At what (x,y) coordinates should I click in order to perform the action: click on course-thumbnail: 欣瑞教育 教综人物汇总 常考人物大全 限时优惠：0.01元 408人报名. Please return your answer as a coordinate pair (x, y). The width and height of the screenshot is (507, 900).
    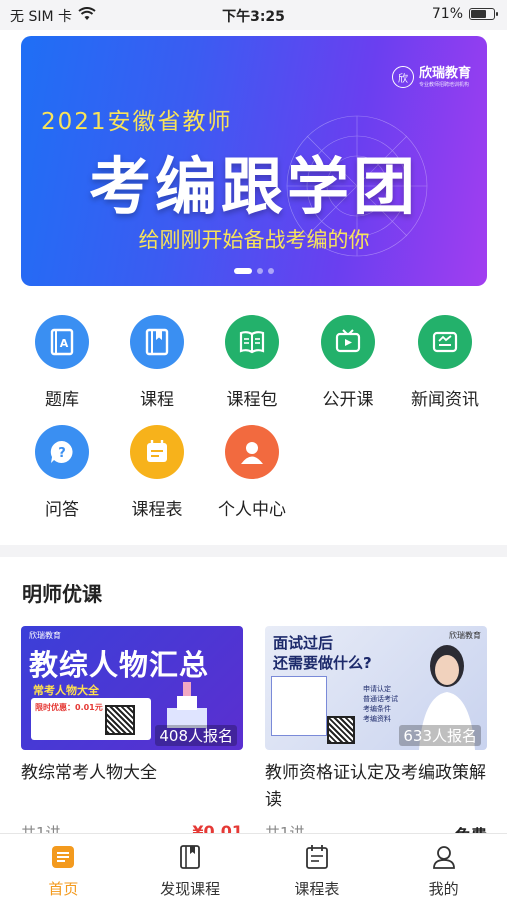
    Looking at the image, I should click on (132, 688).